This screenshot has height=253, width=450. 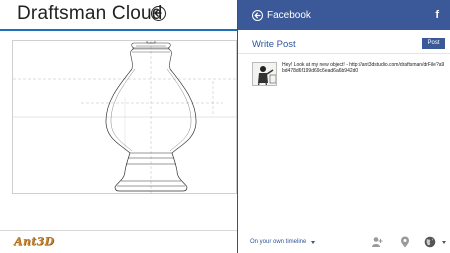 What do you see at coordinates (433, 43) in the screenshot?
I see `post-button: Post` at bounding box center [433, 43].